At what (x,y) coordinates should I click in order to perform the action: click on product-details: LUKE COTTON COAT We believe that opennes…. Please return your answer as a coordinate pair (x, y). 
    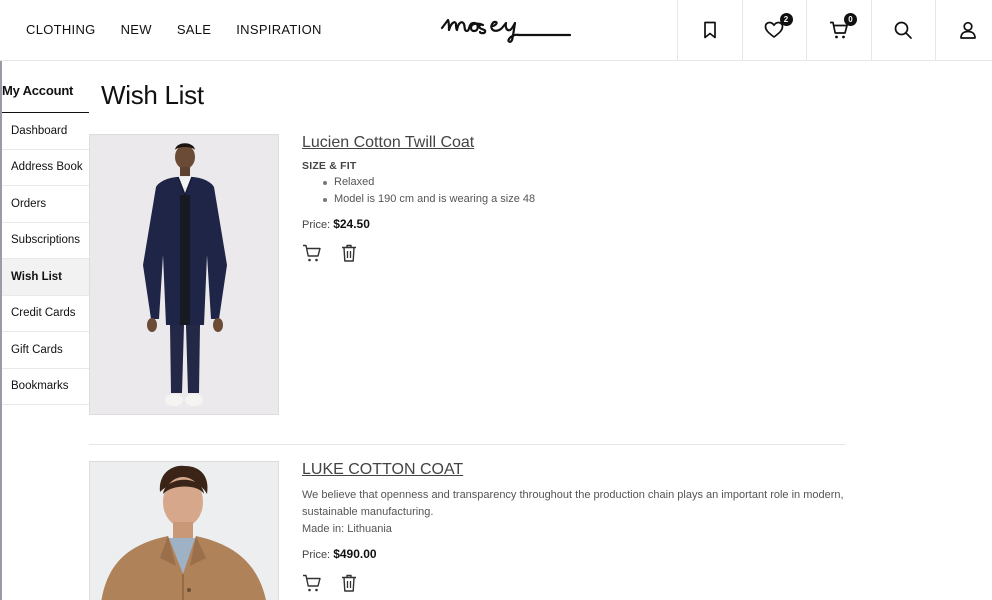
    Looking at the image, I should click on (577, 527).